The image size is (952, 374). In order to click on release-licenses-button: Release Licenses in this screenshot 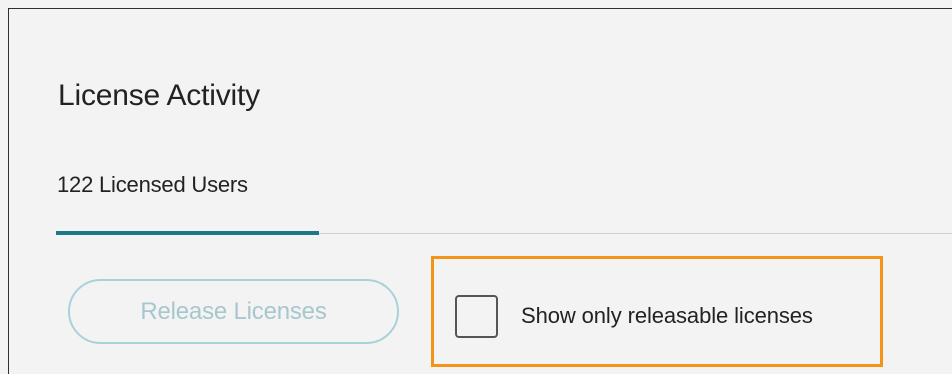, I will do `click(233, 311)`.